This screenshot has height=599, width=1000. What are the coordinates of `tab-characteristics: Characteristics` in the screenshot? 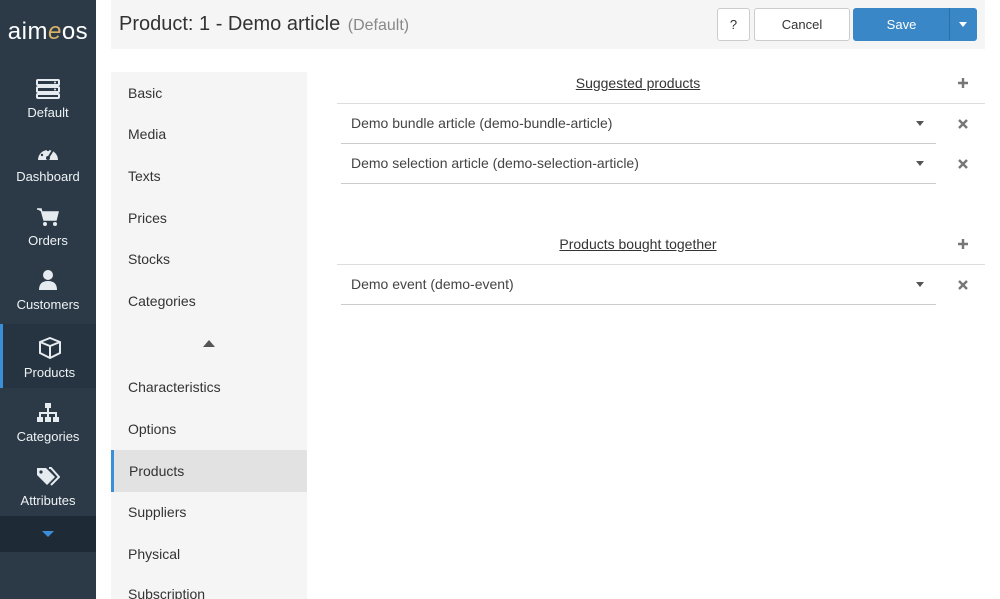 It's located at (209, 387).